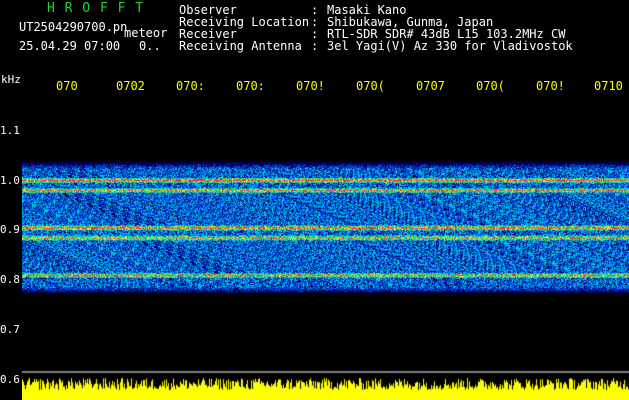 The width and height of the screenshot is (629, 400). What do you see at coordinates (67, 86) in the screenshot?
I see `time-tick-label: 070` at bounding box center [67, 86].